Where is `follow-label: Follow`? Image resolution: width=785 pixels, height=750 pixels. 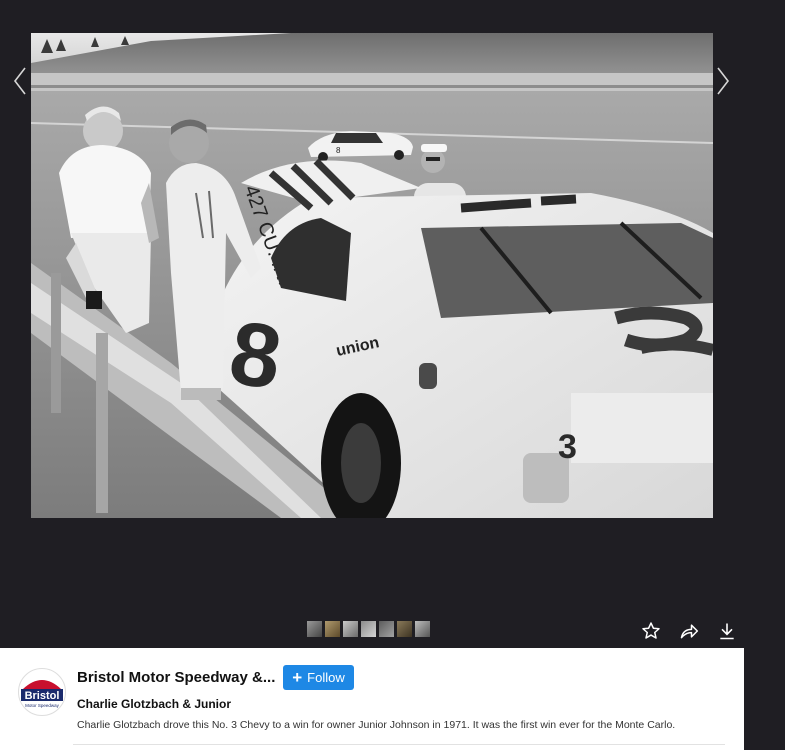
follow-label: Follow is located at coordinates (326, 677).